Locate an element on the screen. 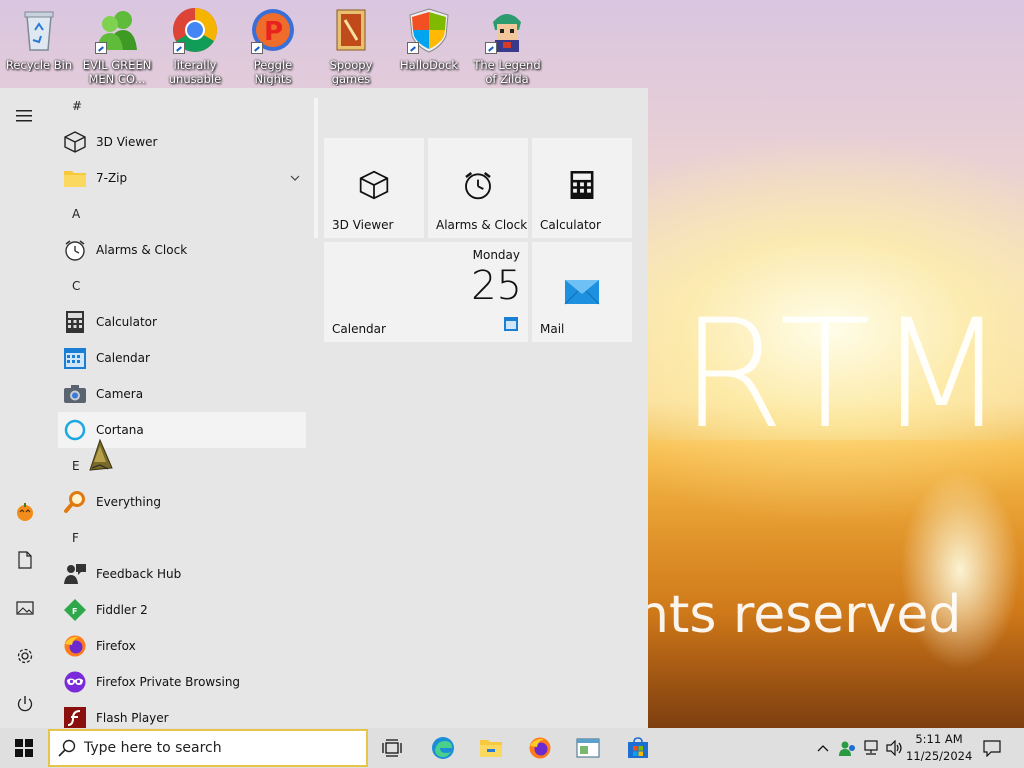  volume-button is located at coordinates (895, 748).